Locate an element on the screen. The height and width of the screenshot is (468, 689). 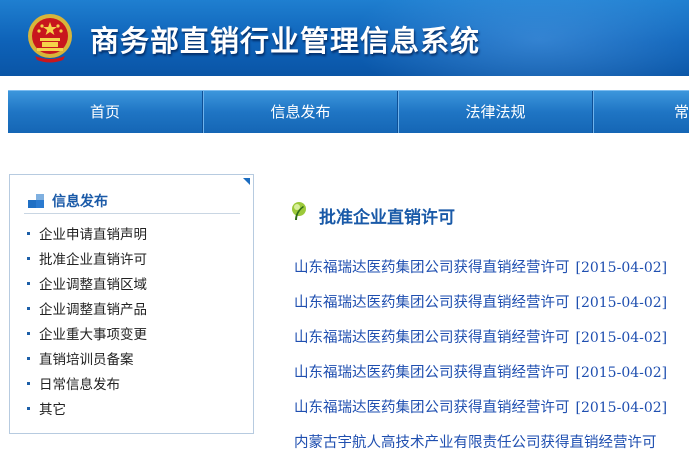
sidebar-item-label: 直销培训员备案 is located at coordinates (86, 360).